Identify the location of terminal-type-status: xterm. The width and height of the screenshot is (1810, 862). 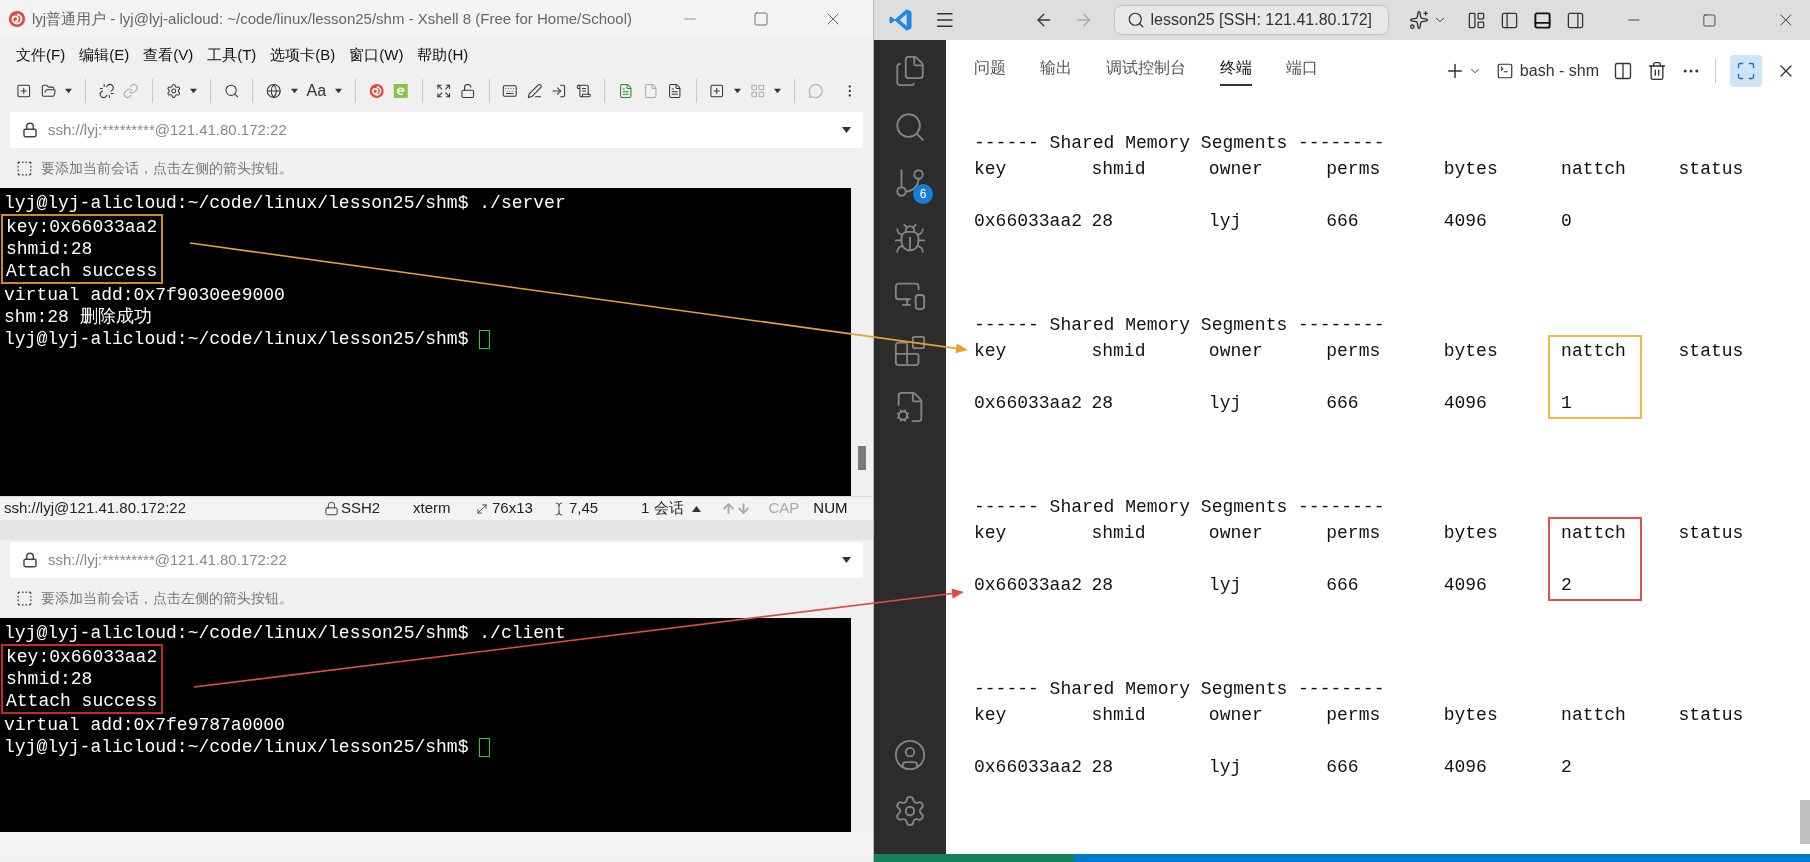
(432, 508).